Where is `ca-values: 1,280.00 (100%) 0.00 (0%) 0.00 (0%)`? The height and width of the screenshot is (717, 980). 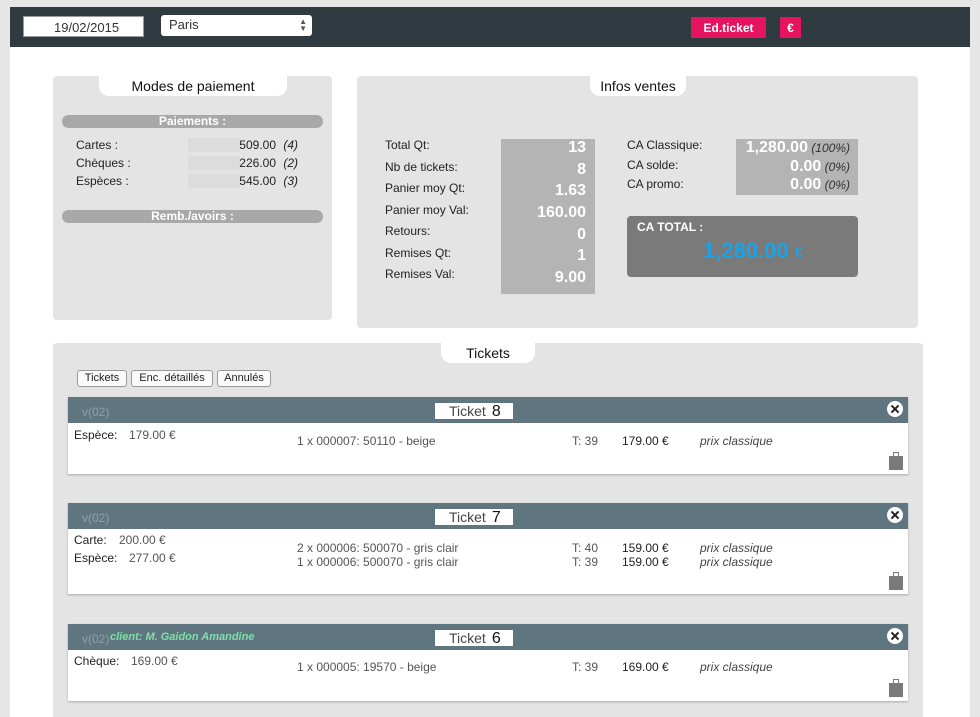
ca-values: 1,280.00 (100%) 0.00 (0%) 0.00 (0%) is located at coordinates (797, 167).